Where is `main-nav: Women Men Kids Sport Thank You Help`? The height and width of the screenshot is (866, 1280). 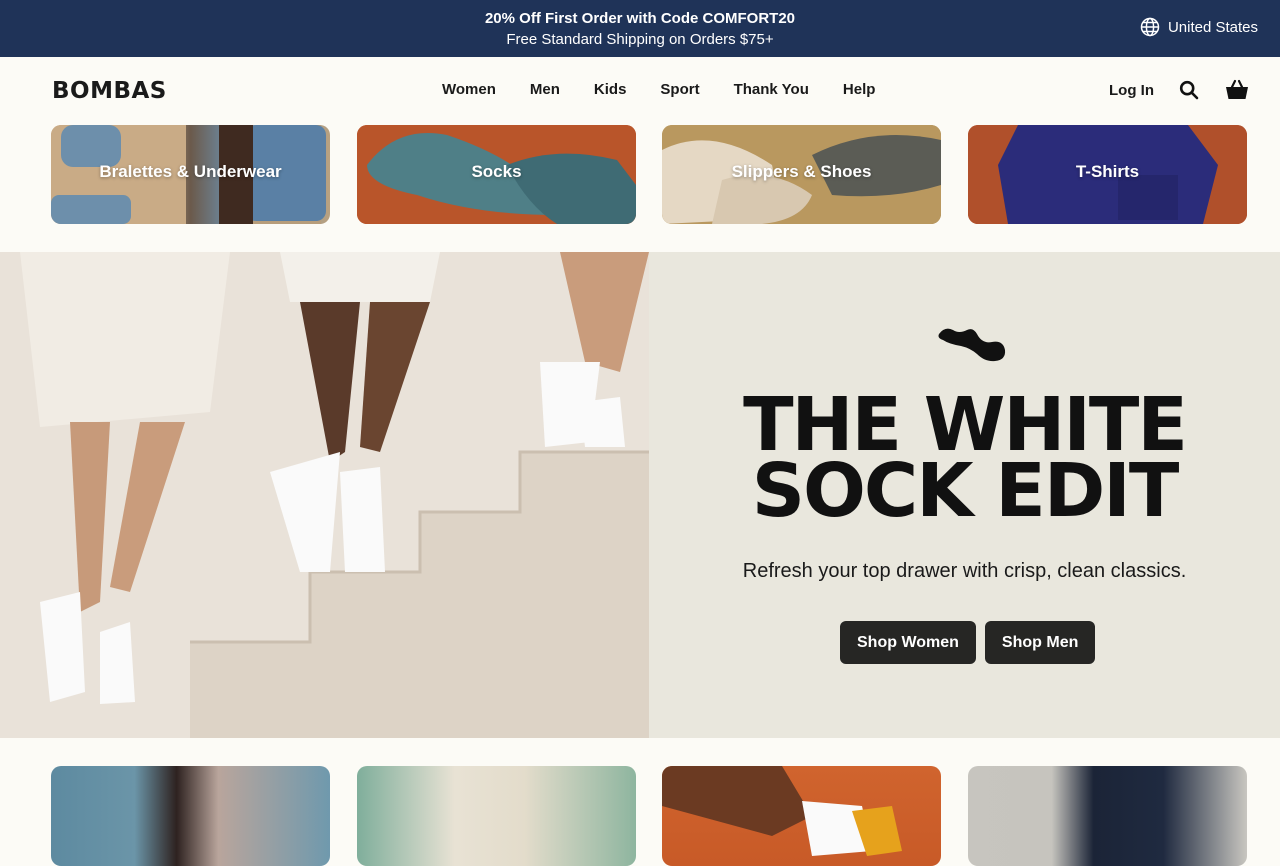 main-nav: Women Men Kids Sport Thank You Help is located at coordinates (658, 89).